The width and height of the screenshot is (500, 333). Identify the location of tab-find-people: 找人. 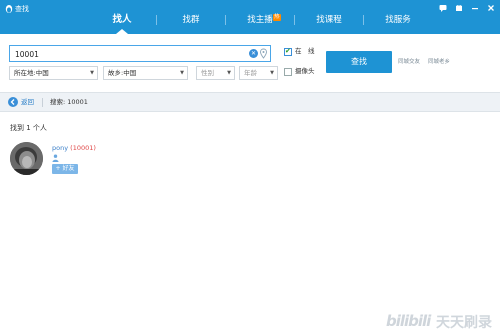
(122, 21).